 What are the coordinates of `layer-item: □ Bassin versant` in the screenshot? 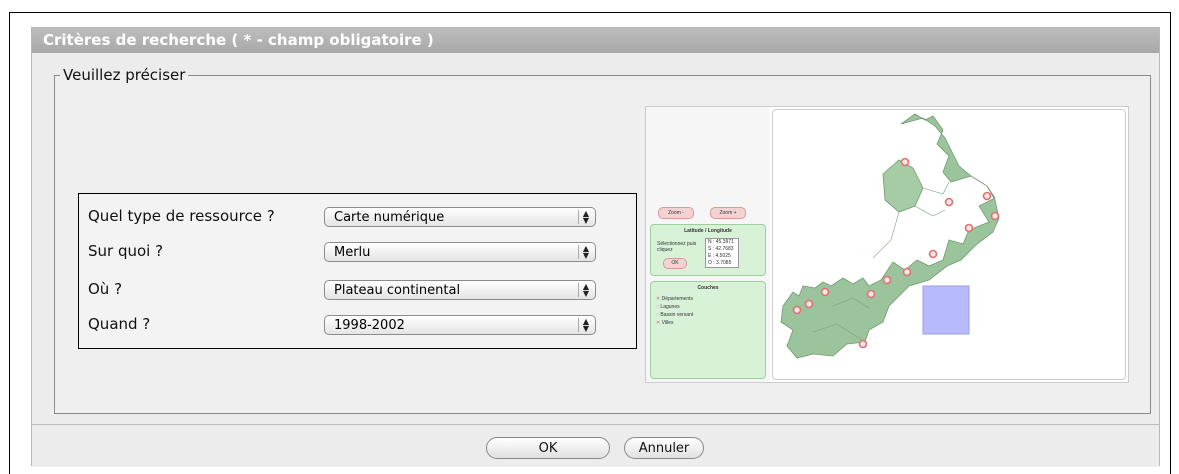 It's located at (710, 315).